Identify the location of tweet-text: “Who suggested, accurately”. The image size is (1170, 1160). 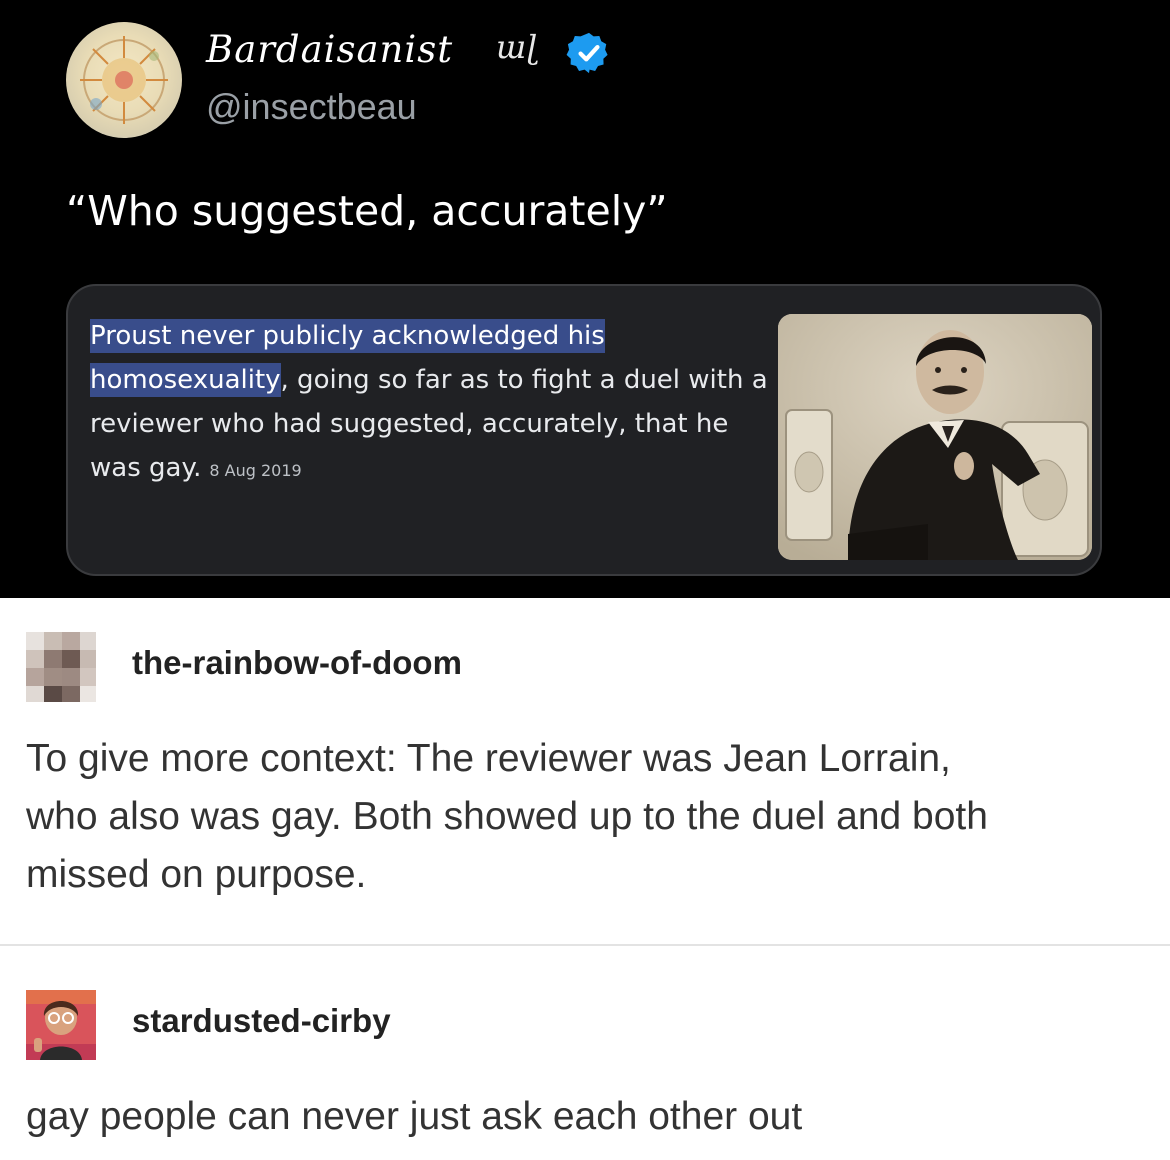
(367, 211).